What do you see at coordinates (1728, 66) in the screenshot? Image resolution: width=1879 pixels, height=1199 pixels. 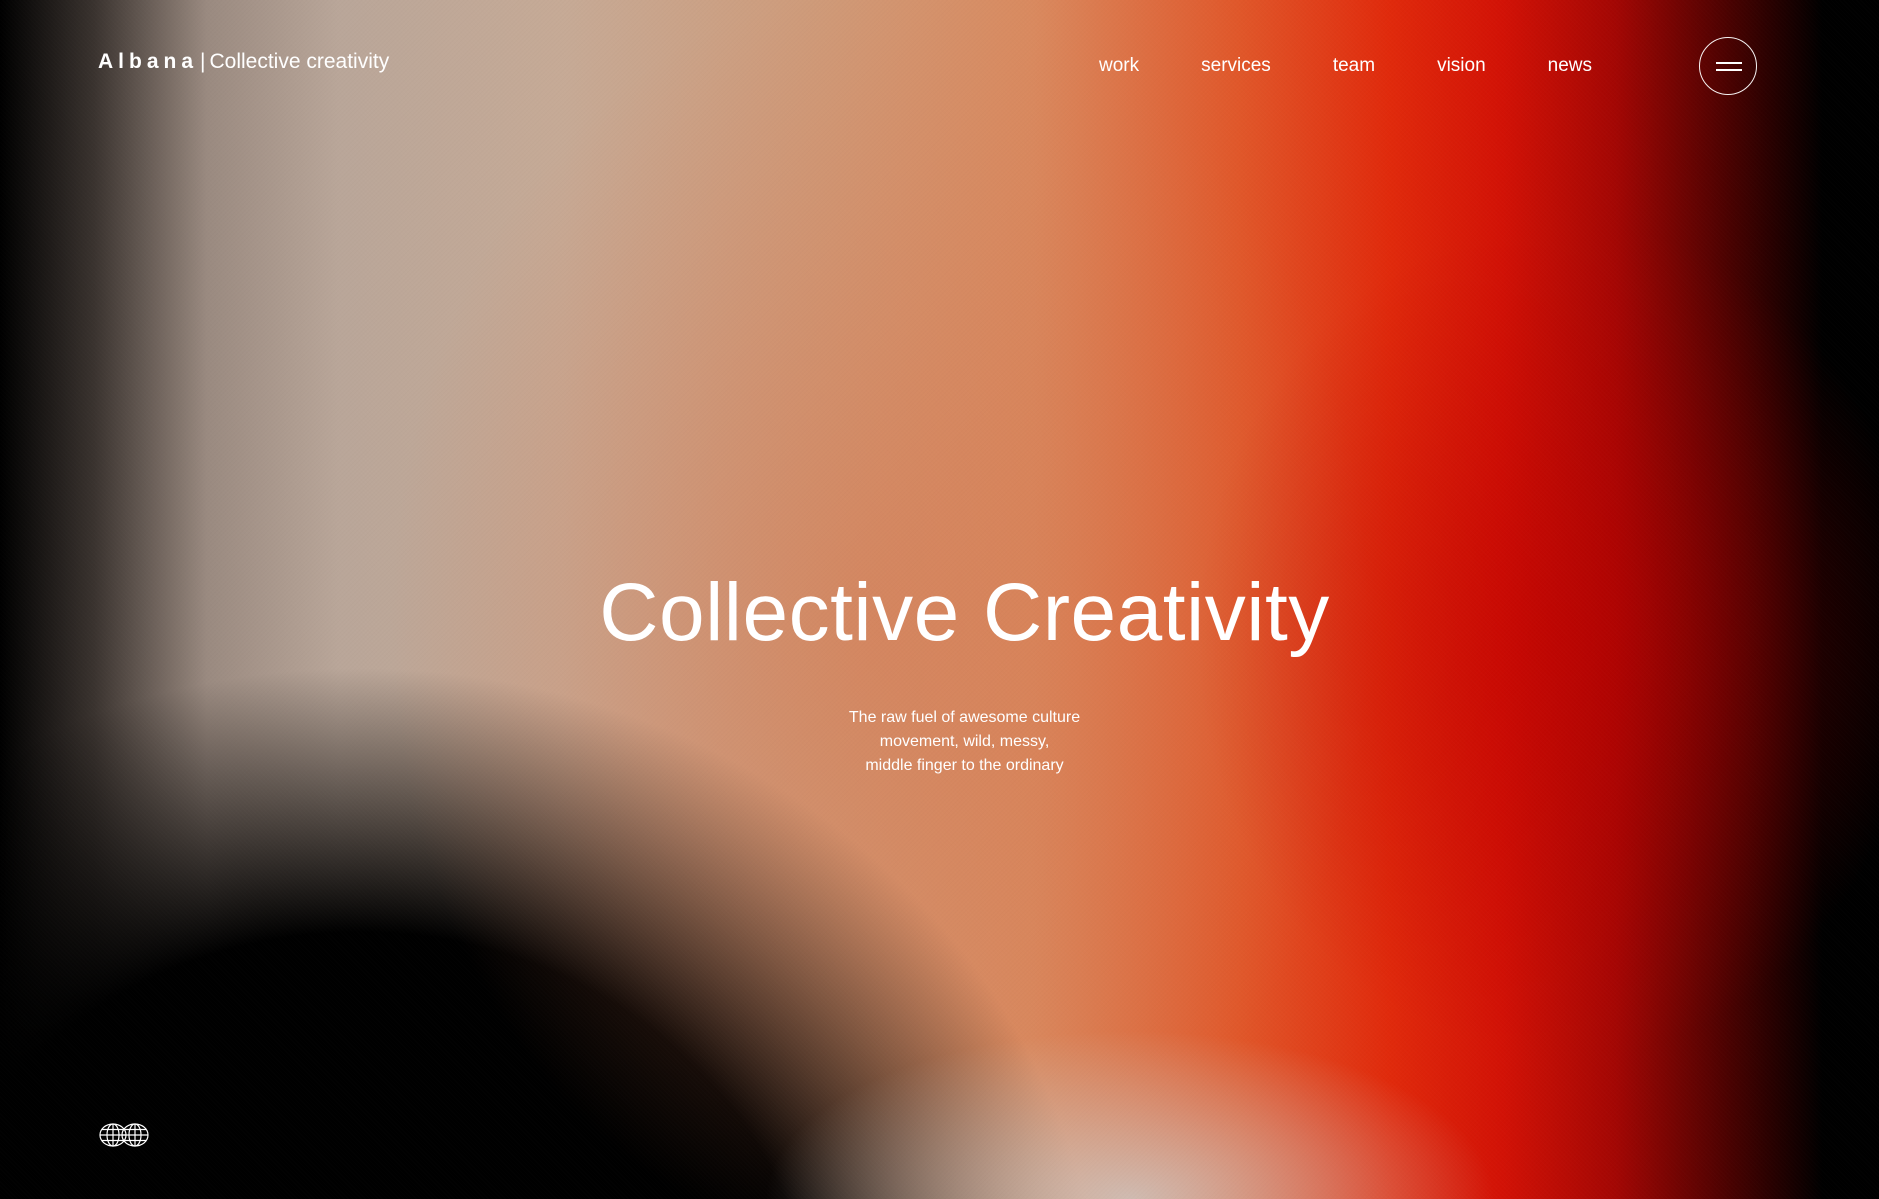 I see `menu-button` at bounding box center [1728, 66].